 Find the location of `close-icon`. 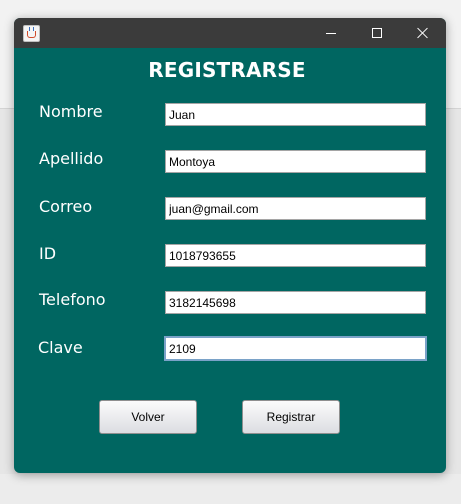

close-icon is located at coordinates (423, 33).